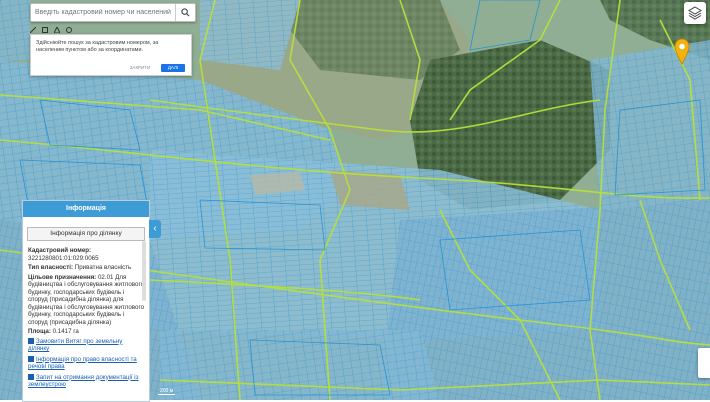  What do you see at coordinates (704, 363) in the screenshot?
I see `side-tab-button` at bounding box center [704, 363].